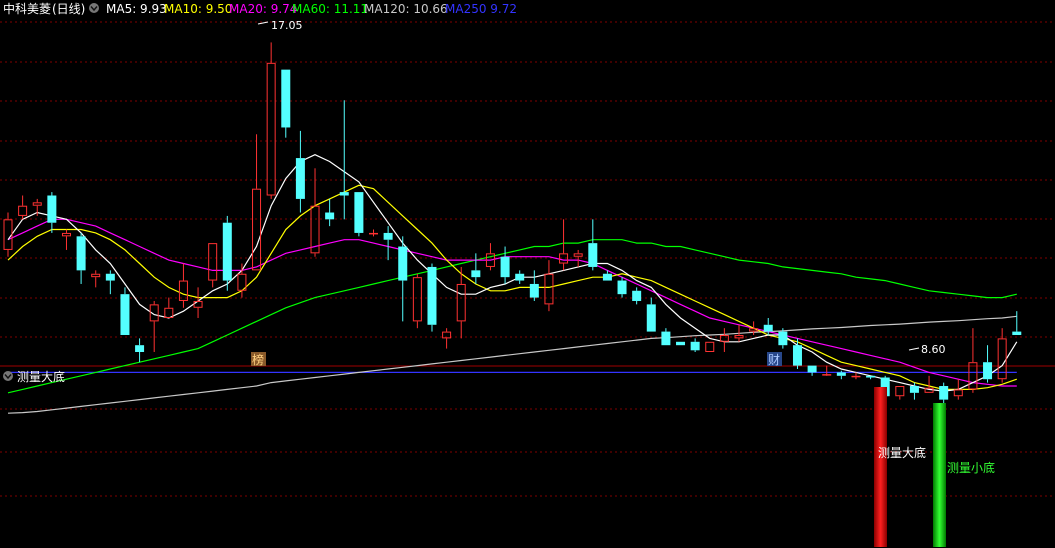 The height and width of the screenshot is (548, 1055). What do you see at coordinates (902, 452) in the screenshot?
I see `measure-big-bottom-label: 测量大底` at bounding box center [902, 452].